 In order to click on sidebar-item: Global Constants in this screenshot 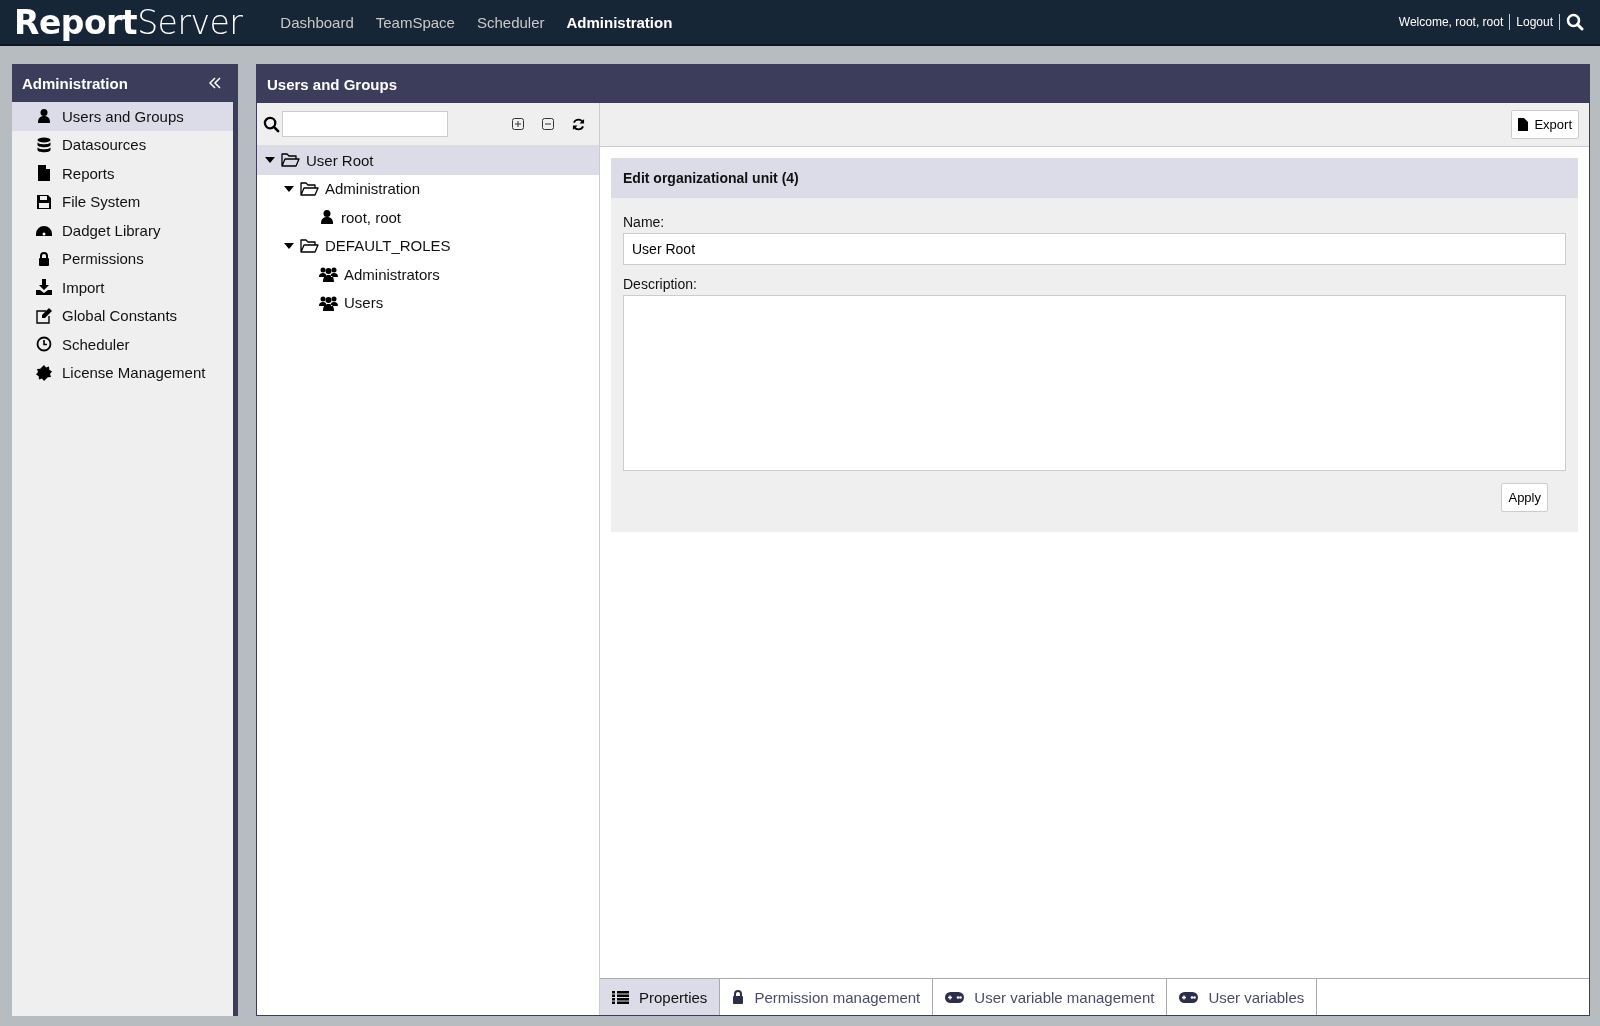, I will do `click(122, 315)`.